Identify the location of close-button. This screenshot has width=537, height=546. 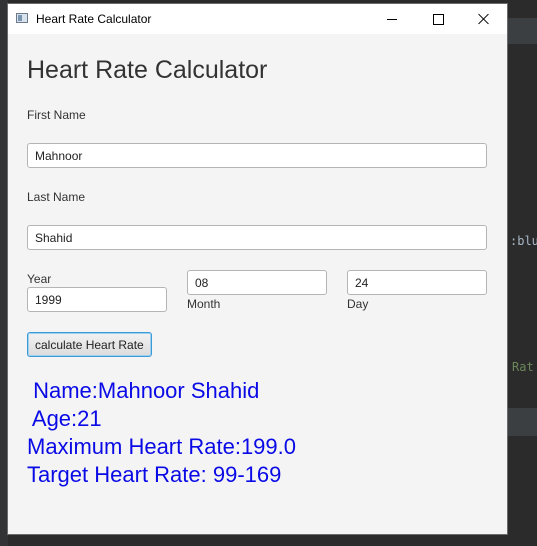
(484, 19).